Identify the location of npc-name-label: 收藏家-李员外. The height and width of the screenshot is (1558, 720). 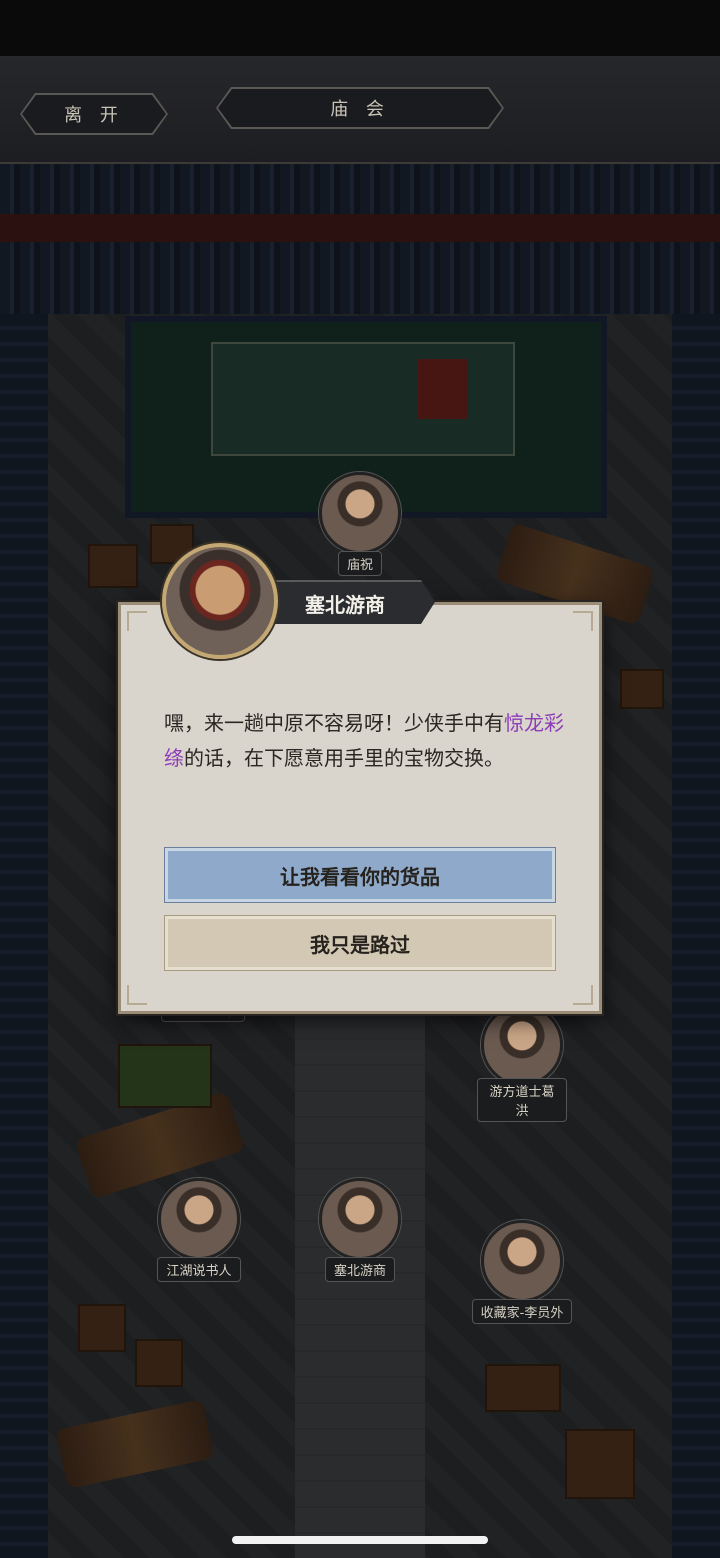
(522, 1311).